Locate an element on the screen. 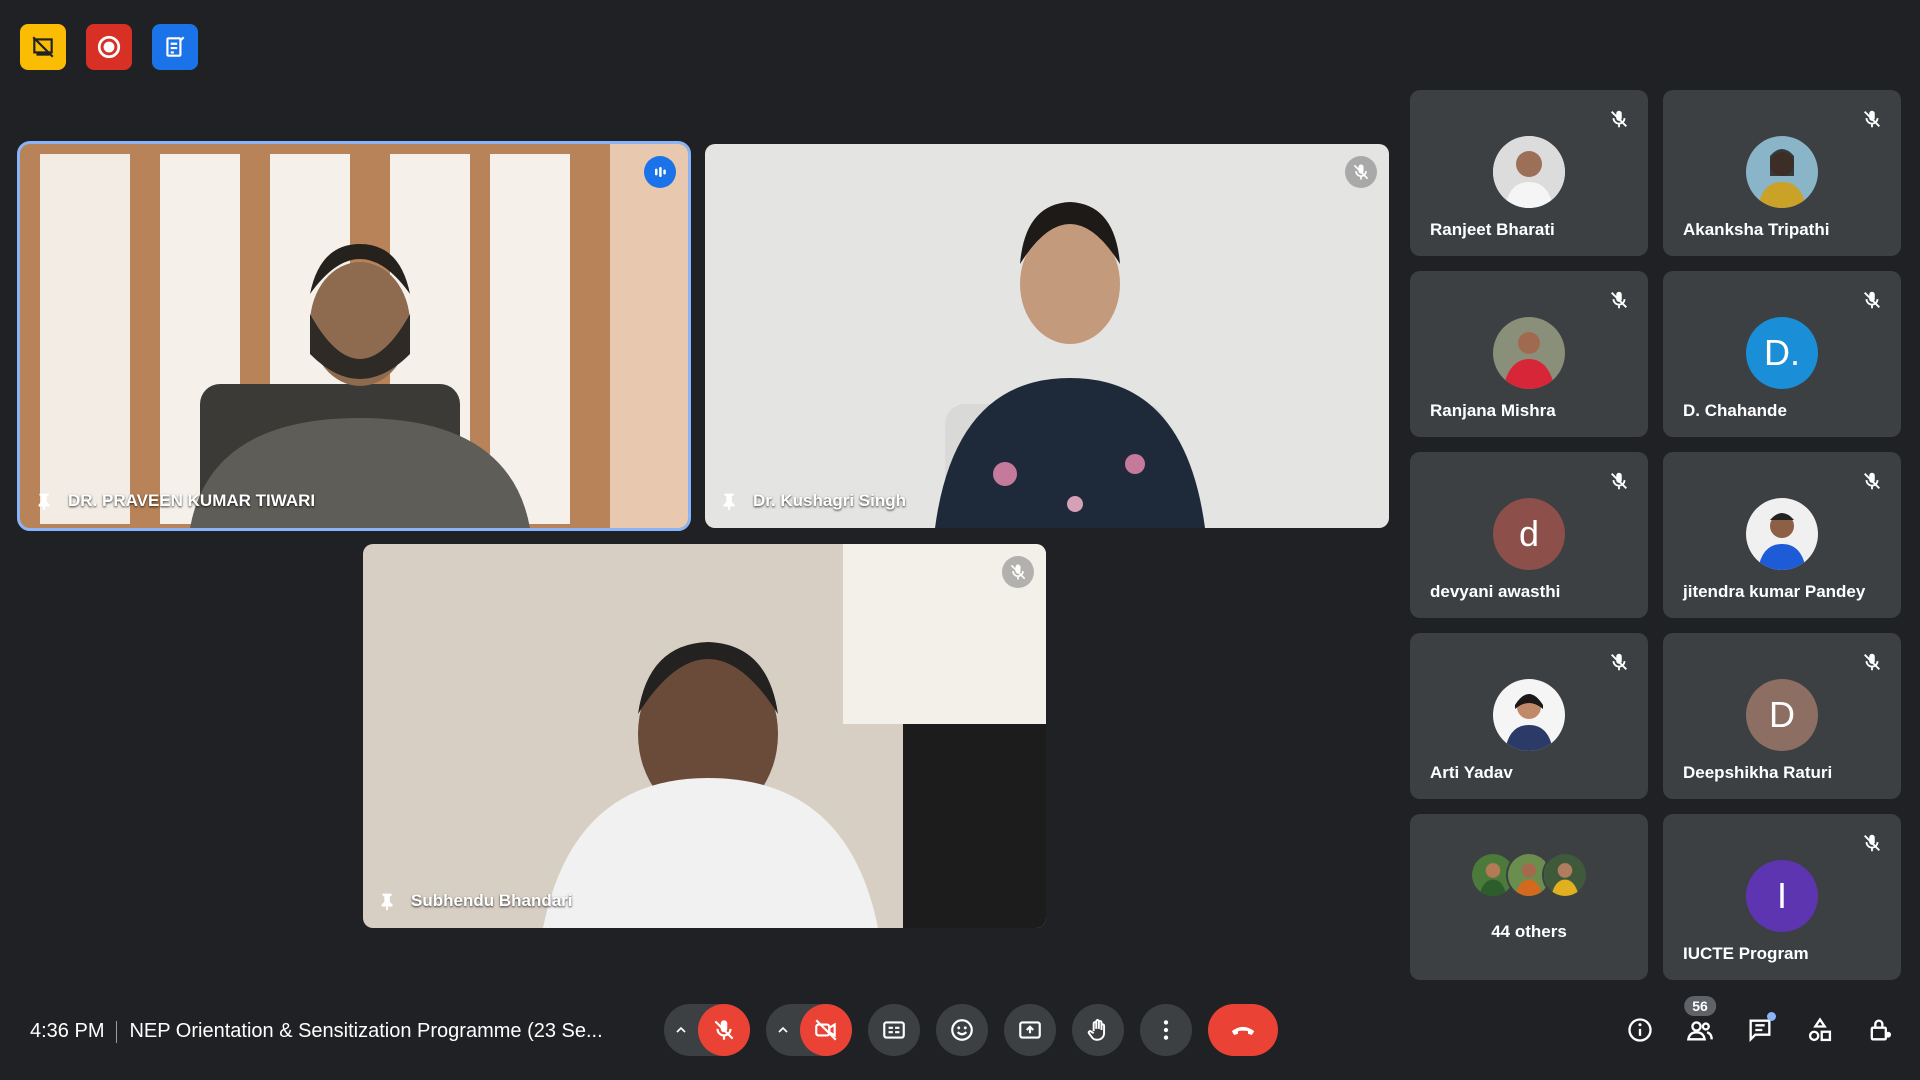 This screenshot has width=1920, height=1080. camera-off-icon is located at coordinates (826, 1030).